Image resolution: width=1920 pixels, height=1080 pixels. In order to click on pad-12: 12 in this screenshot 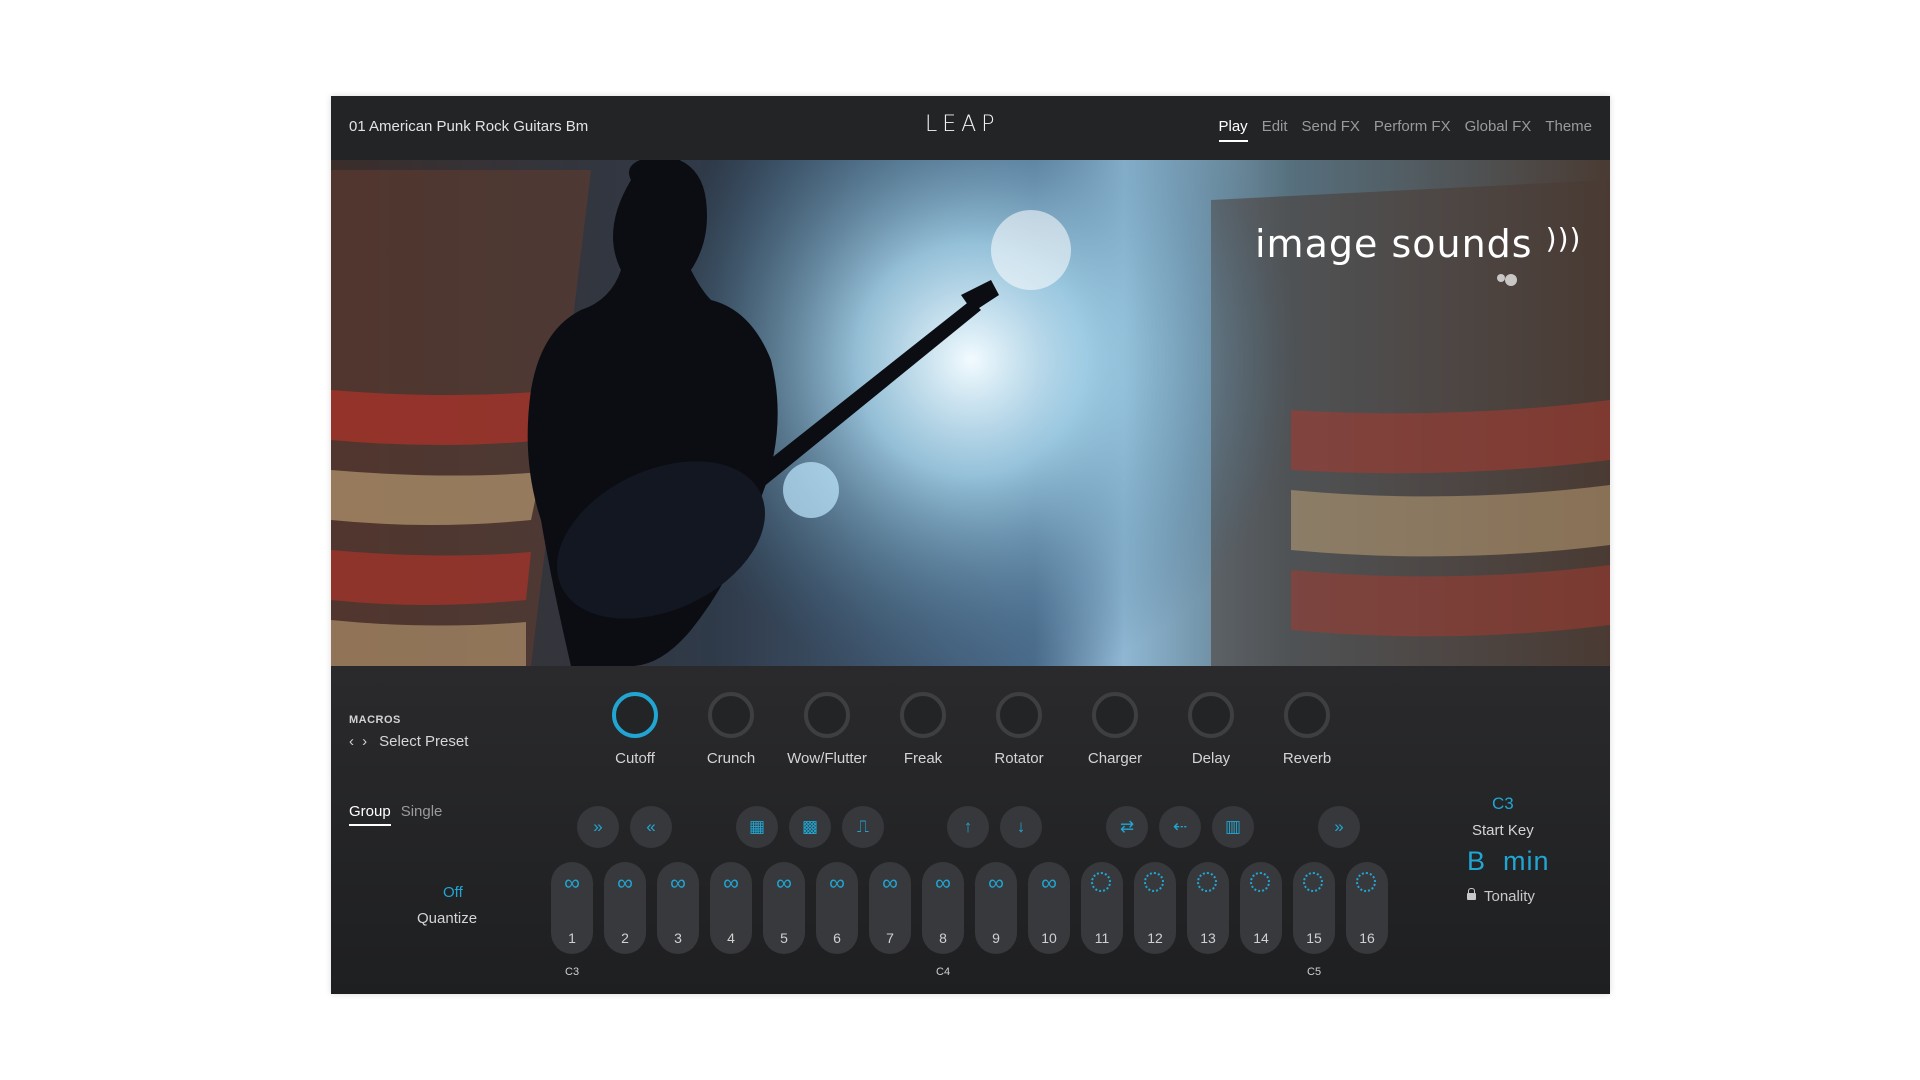, I will do `click(1155, 908)`.